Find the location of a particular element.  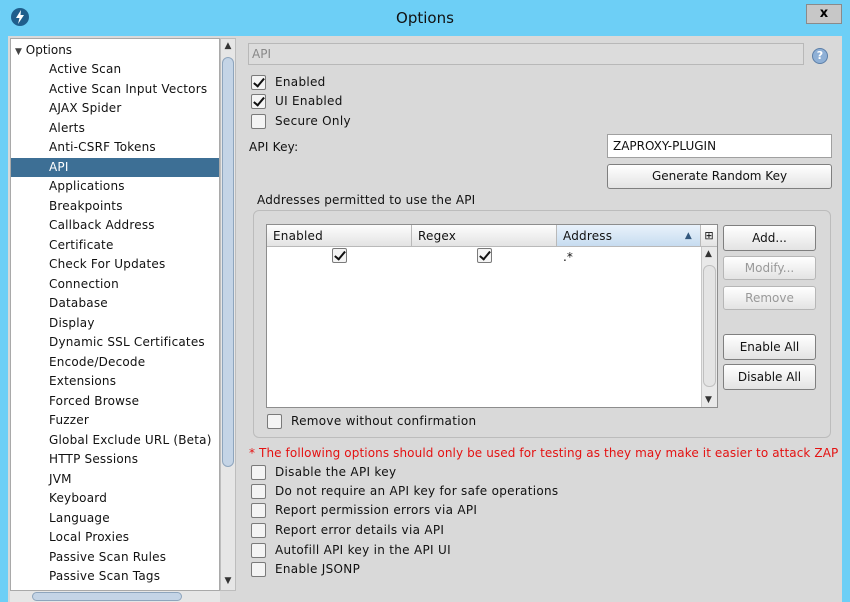

tree-item: AJAX Spider is located at coordinates (115, 109).